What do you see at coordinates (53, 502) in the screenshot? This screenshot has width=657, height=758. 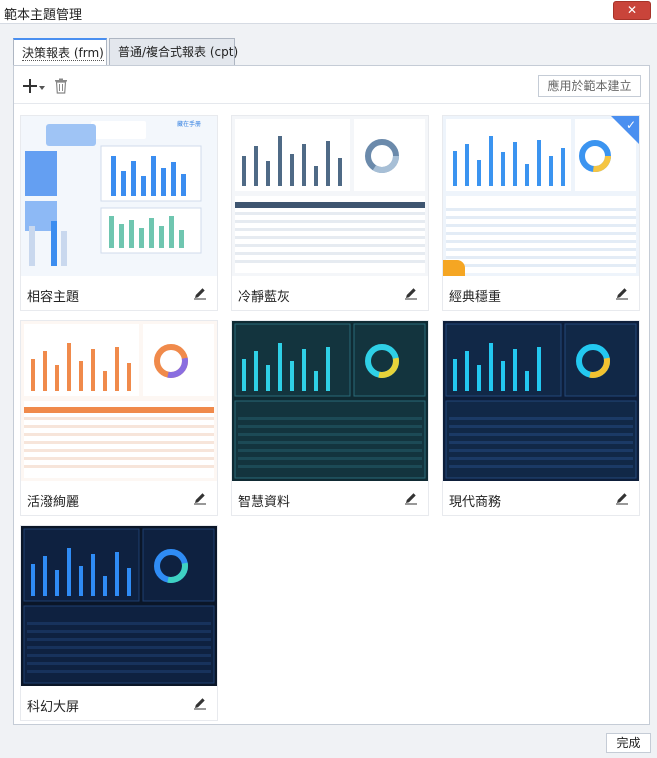 I see `theme-name: 活潑絢麗` at bounding box center [53, 502].